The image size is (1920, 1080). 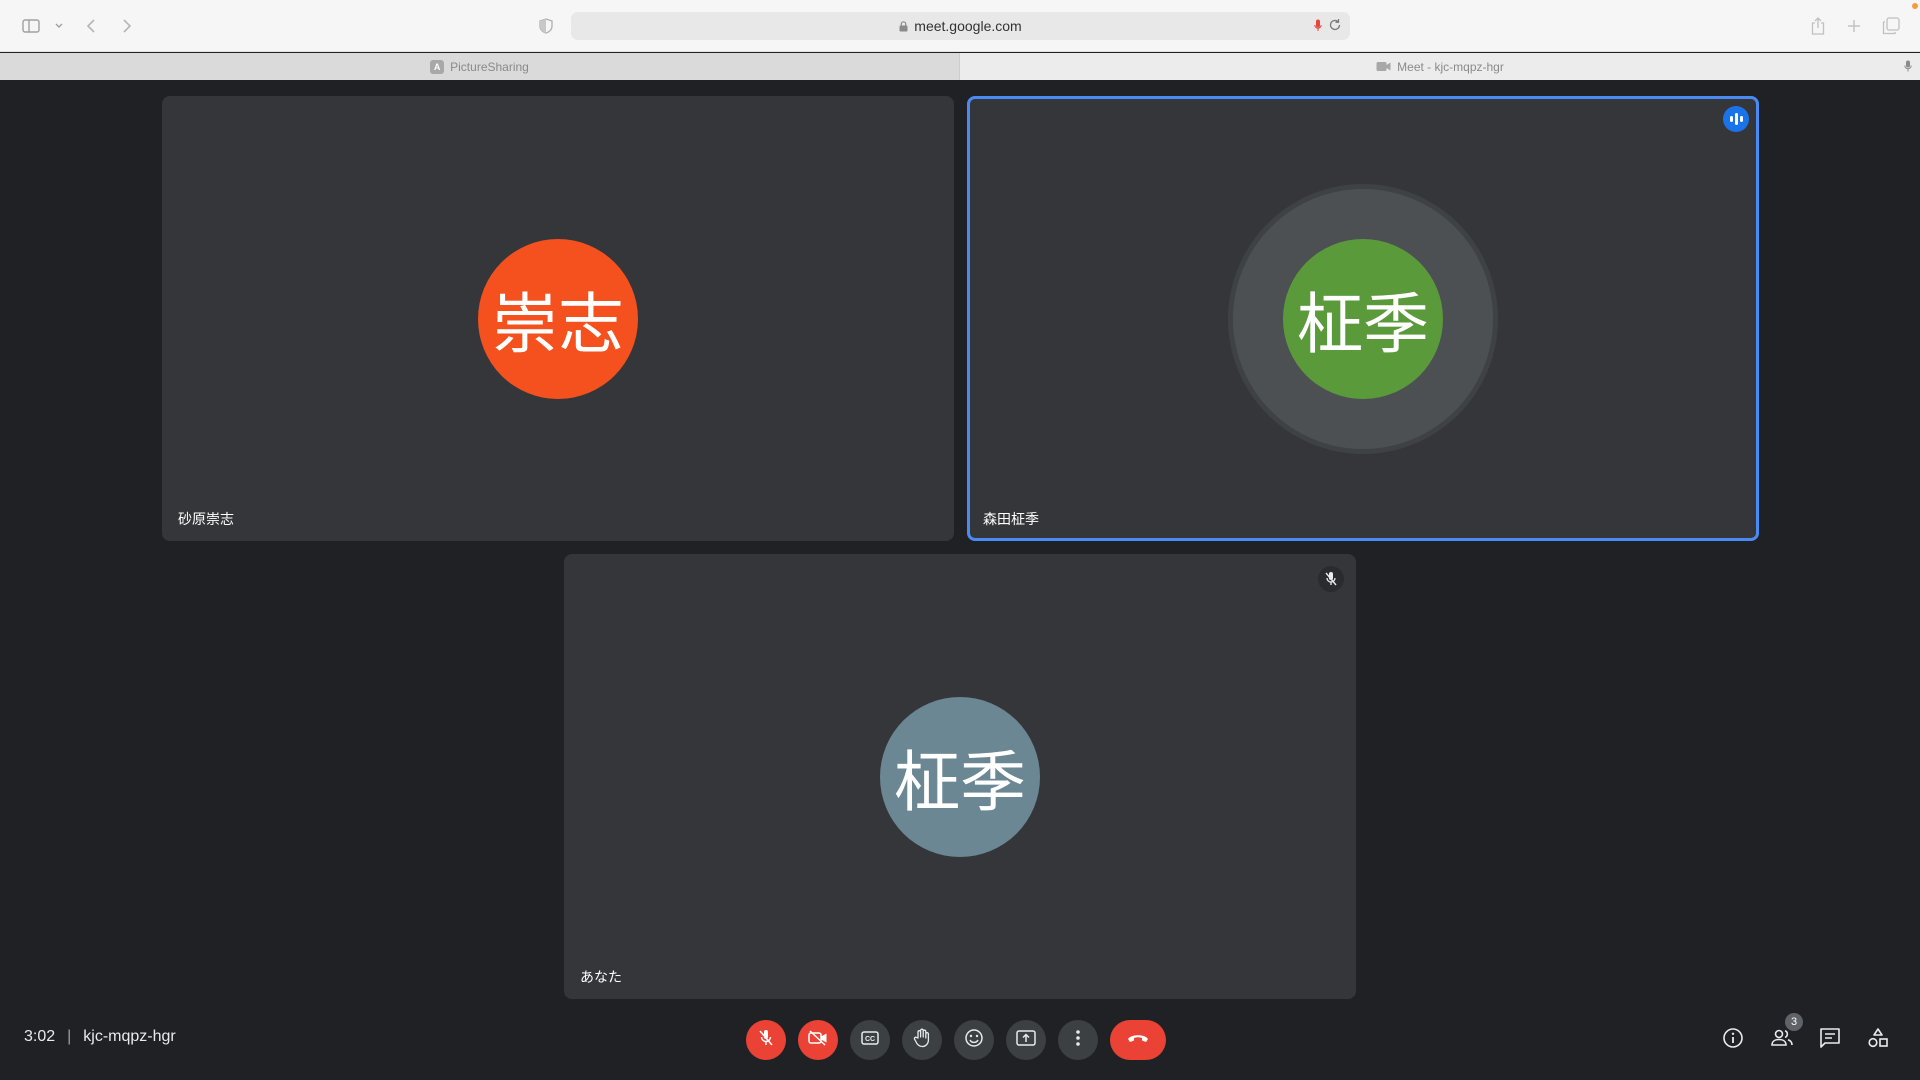 What do you see at coordinates (1318, 27) in the screenshot?
I see `mic-recording-icon` at bounding box center [1318, 27].